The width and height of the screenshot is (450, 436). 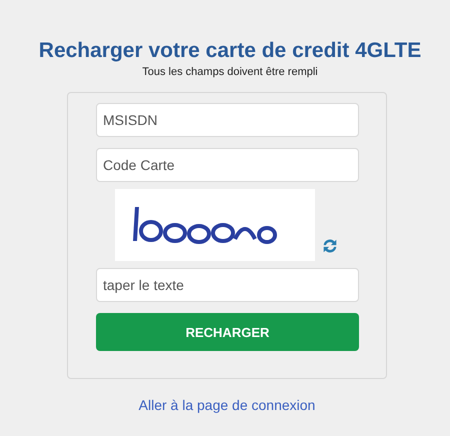 What do you see at coordinates (230, 51) in the screenshot?
I see `page-title: Recharger votre carte de credit 4GLTE` at bounding box center [230, 51].